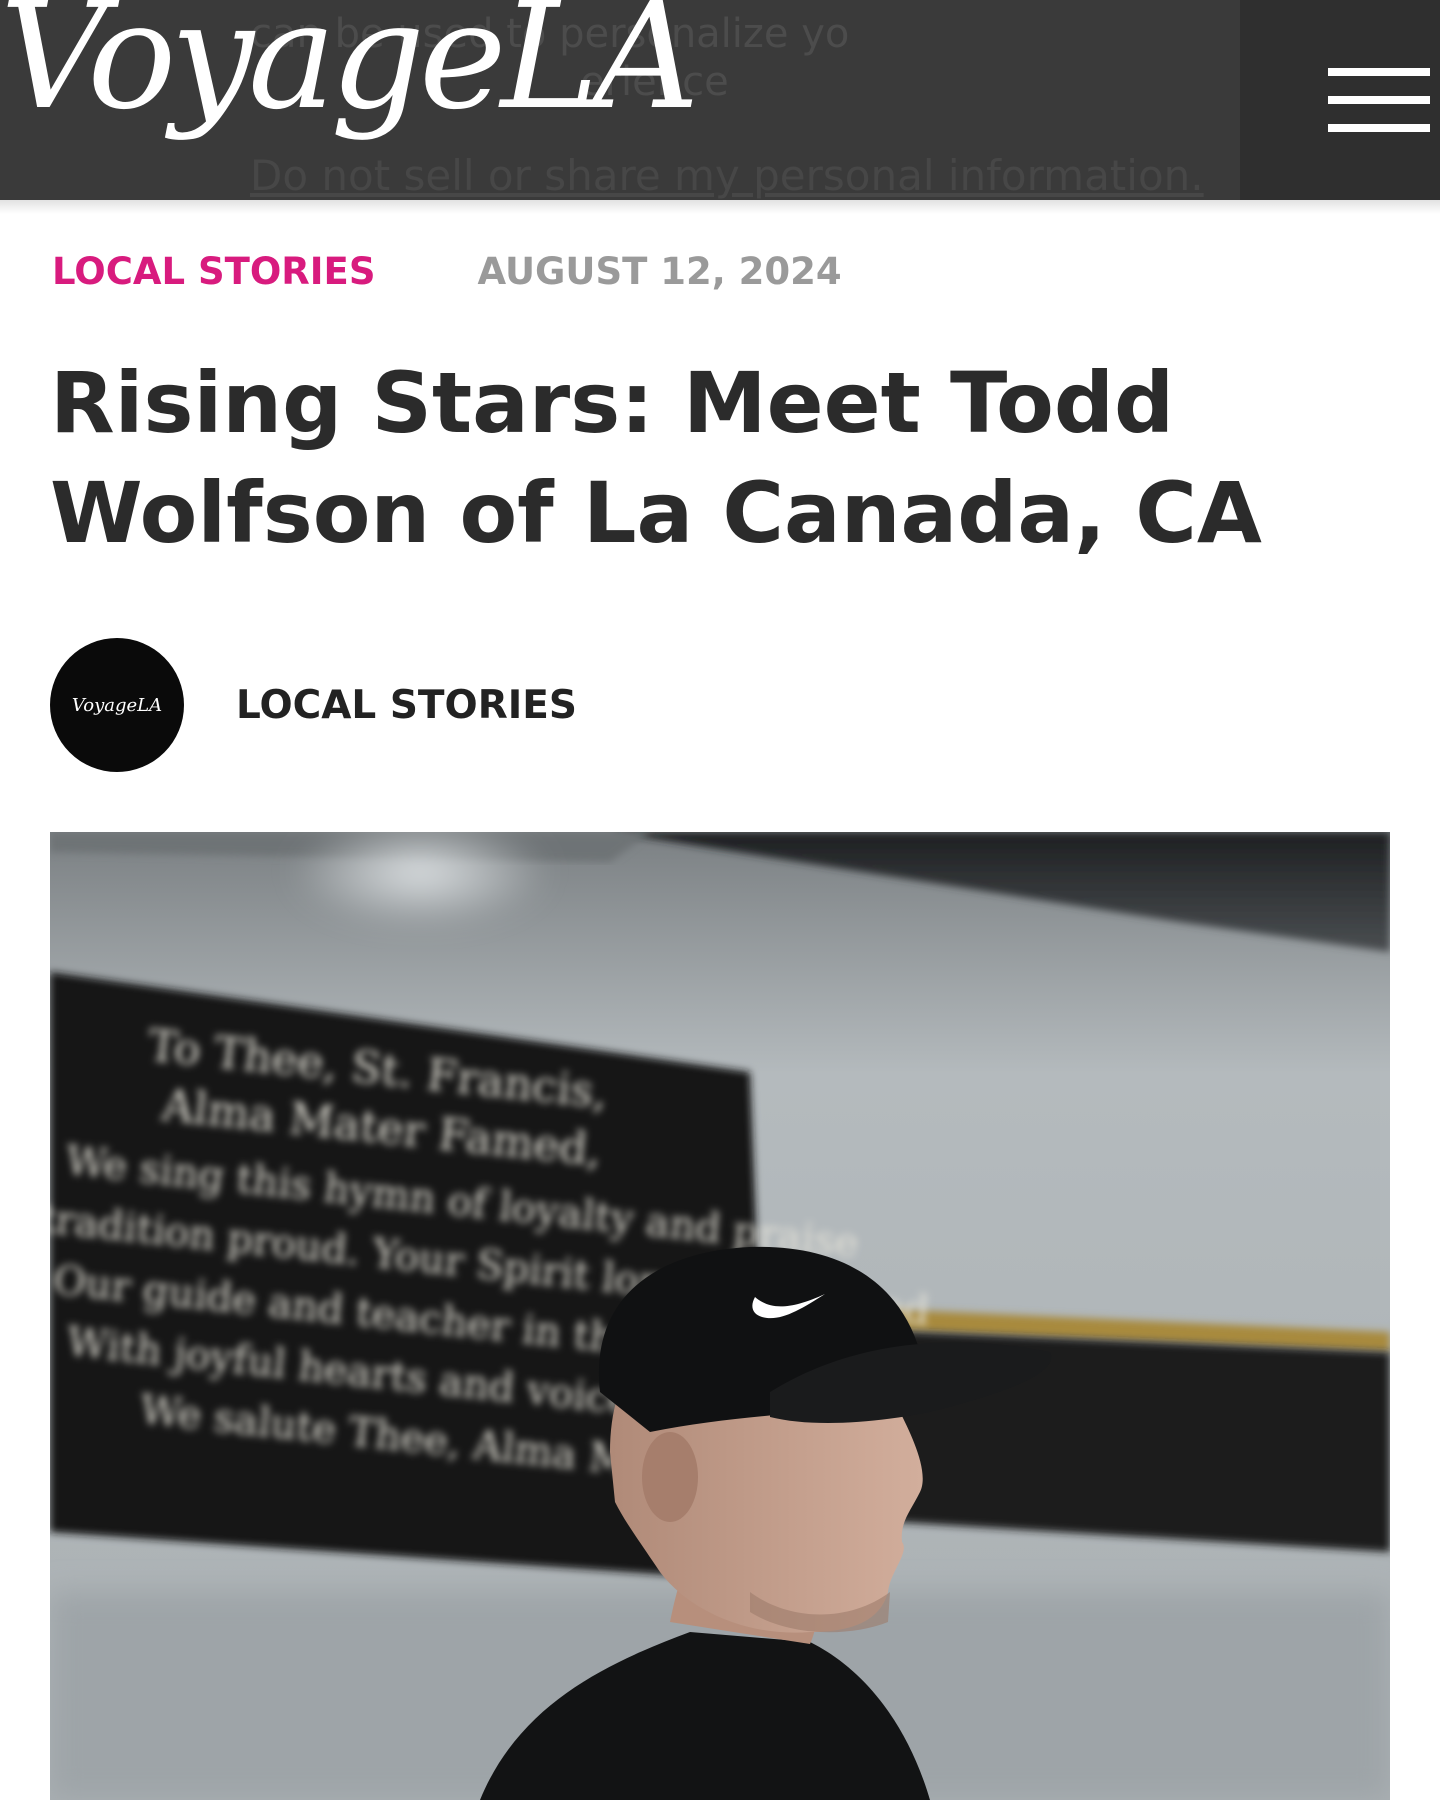 Image resolution: width=1440 pixels, height=1800 pixels. What do you see at coordinates (447, 271) in the screenshot?
I see `article-meta: LOCAL STORIES AUGUST 12, 2024` at bounding box center [447, 271].